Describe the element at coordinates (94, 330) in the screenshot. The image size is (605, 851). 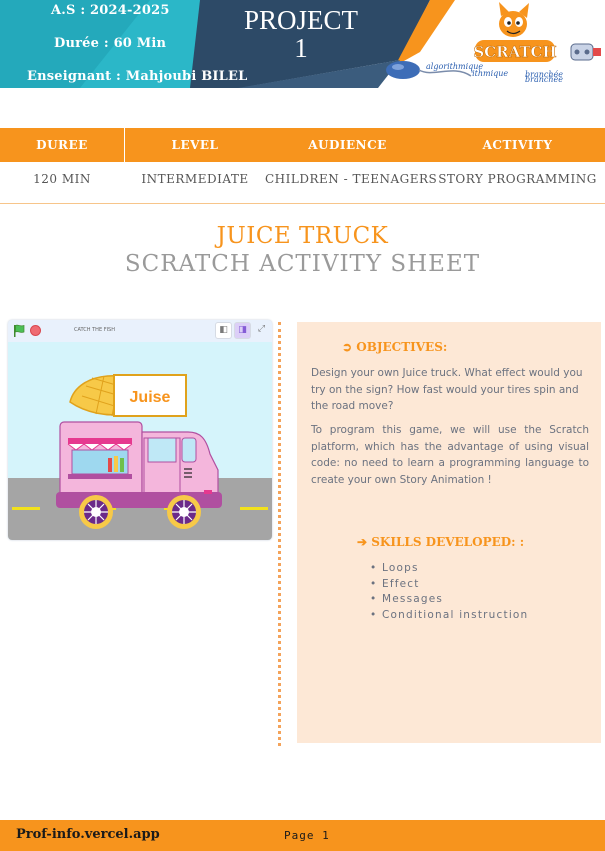
I see `stage-project-name: CATCH THE FISH` at that location.